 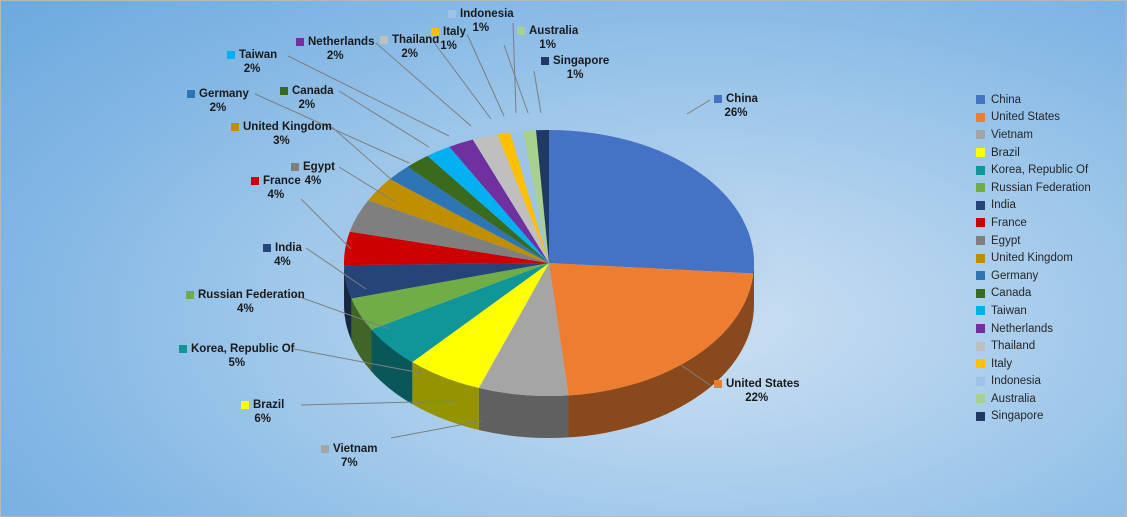 I want to click on data-label-name: Singapore, so click(x=581, y=61).